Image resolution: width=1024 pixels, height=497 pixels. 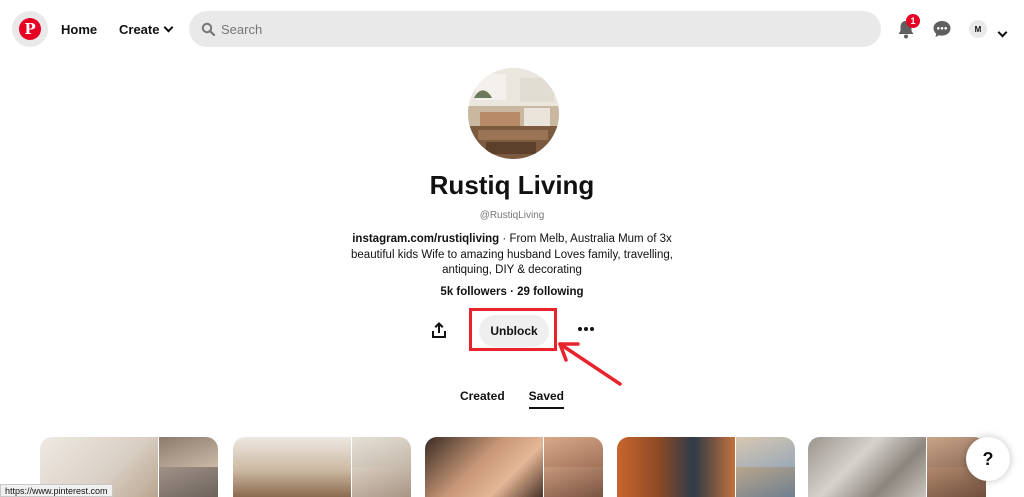 I want to click on annotation-highlight-box, so click(x=513, y=329).